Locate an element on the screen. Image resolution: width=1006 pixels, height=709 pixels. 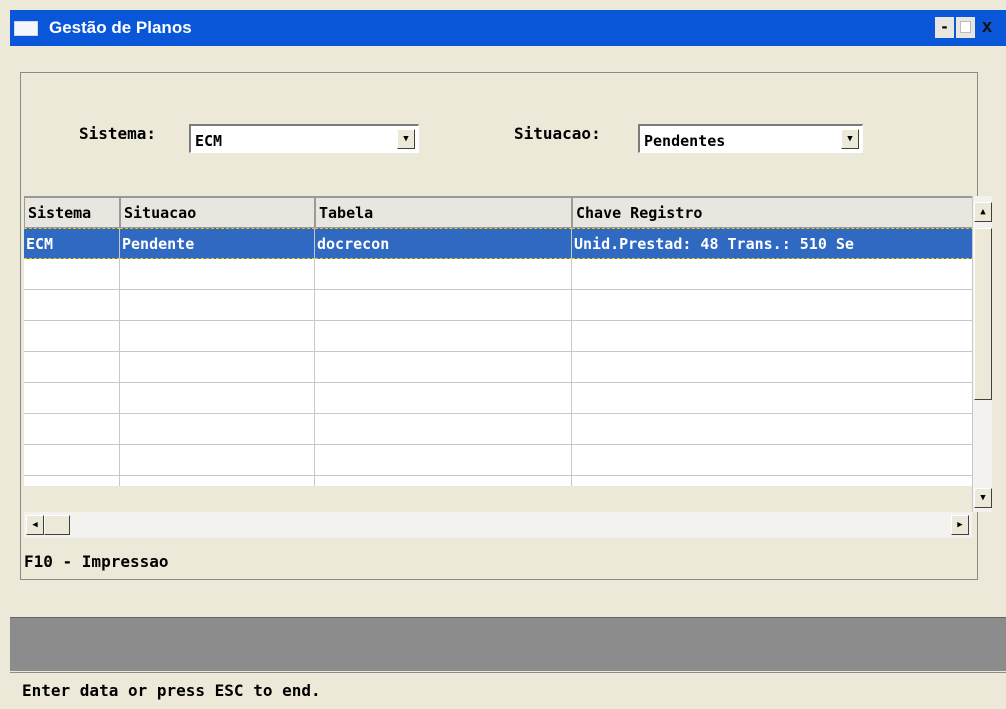
maximize-button is located at coordinates (965, 27).